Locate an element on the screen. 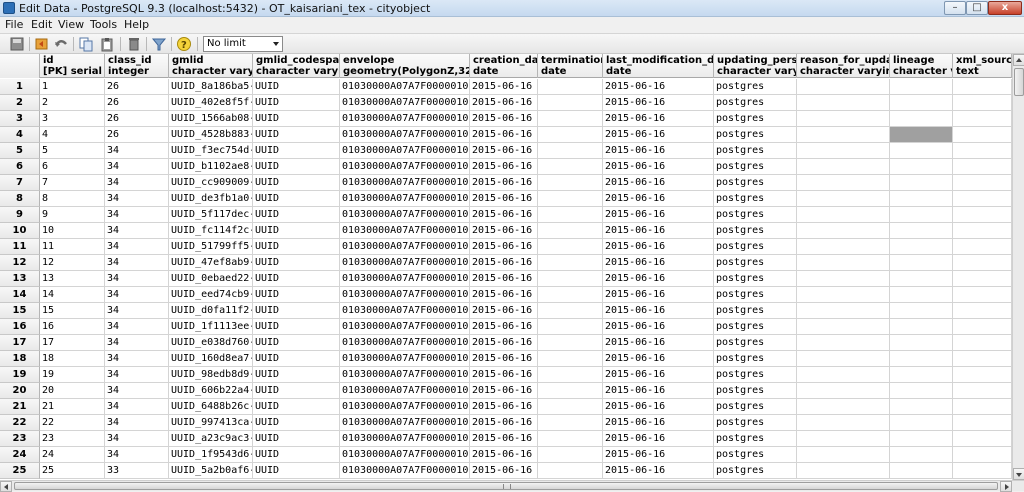 This screenshot has height=492, width=1024. row-number: 16 is located at coordinates (20, 327).